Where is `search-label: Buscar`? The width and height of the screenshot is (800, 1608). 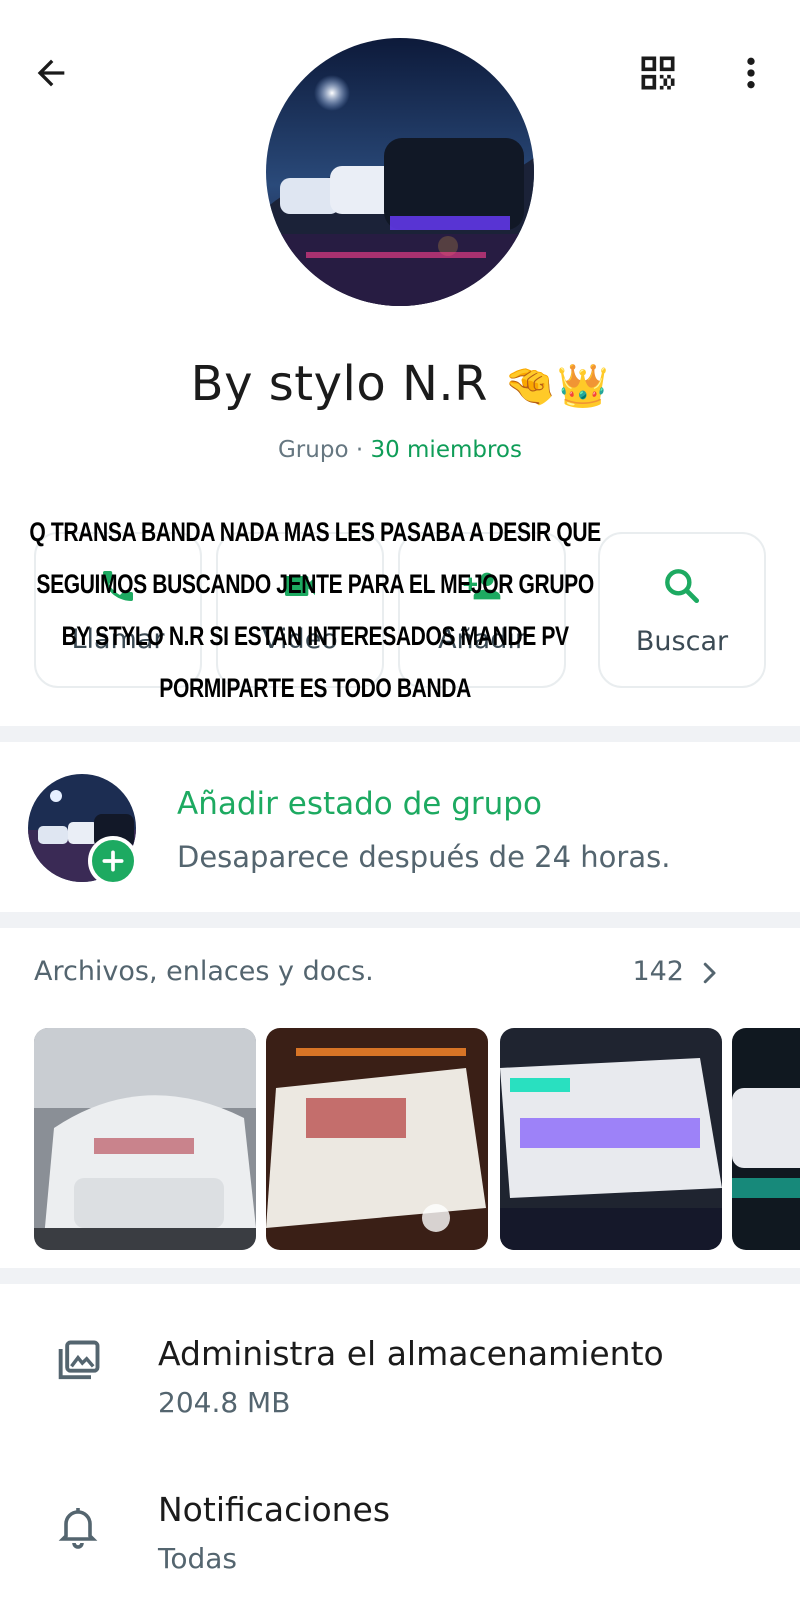 search-label: Buscar is located at coordinates (682, 641).